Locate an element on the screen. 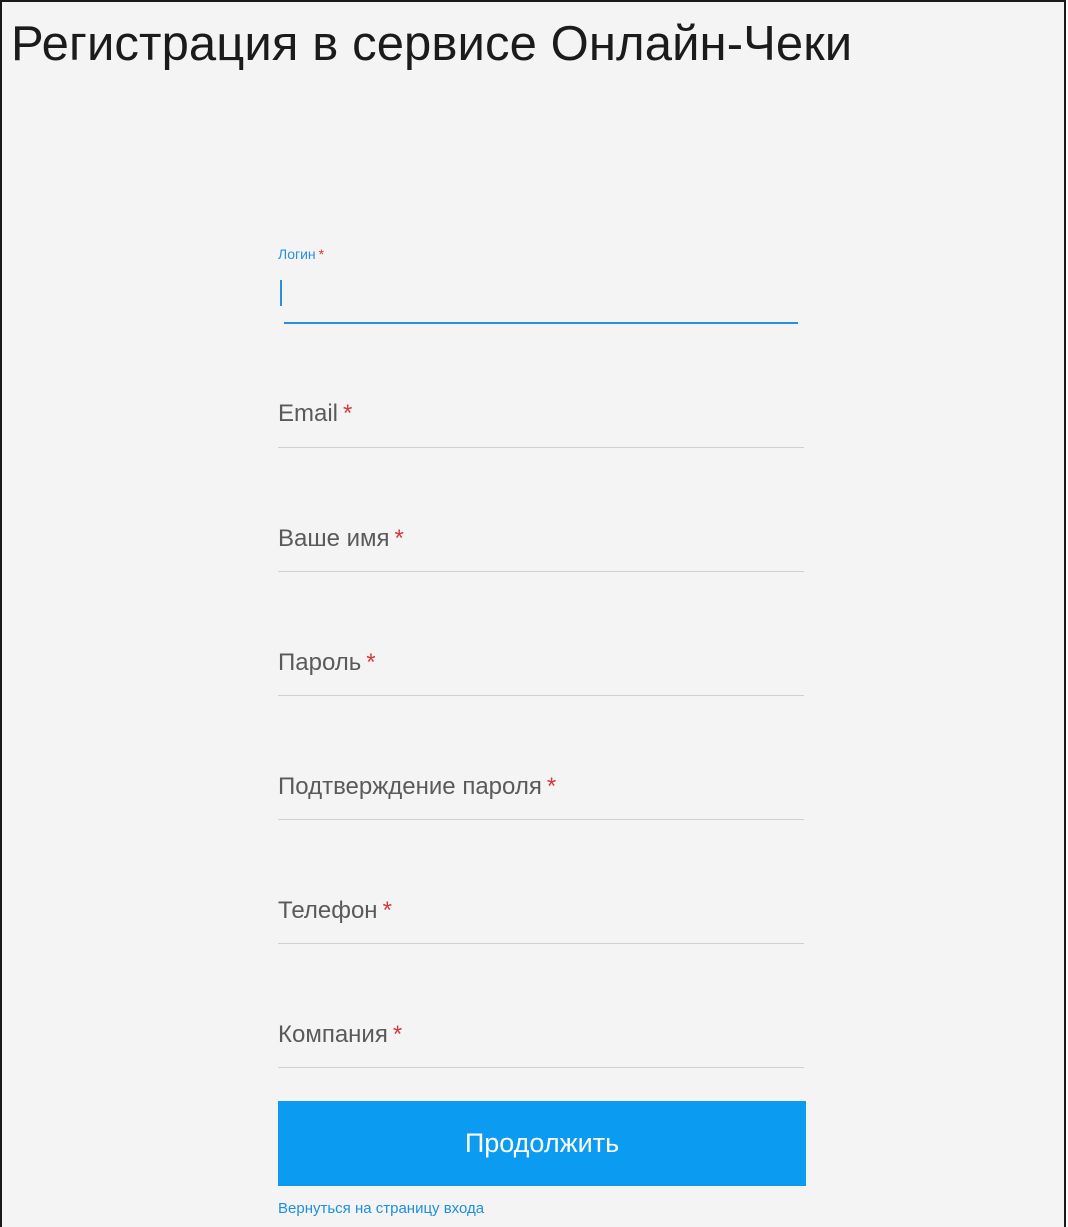 This screenshot has height=1227, width=1068. name-label-text: Ваше имя is located at coordinates (334, 538).